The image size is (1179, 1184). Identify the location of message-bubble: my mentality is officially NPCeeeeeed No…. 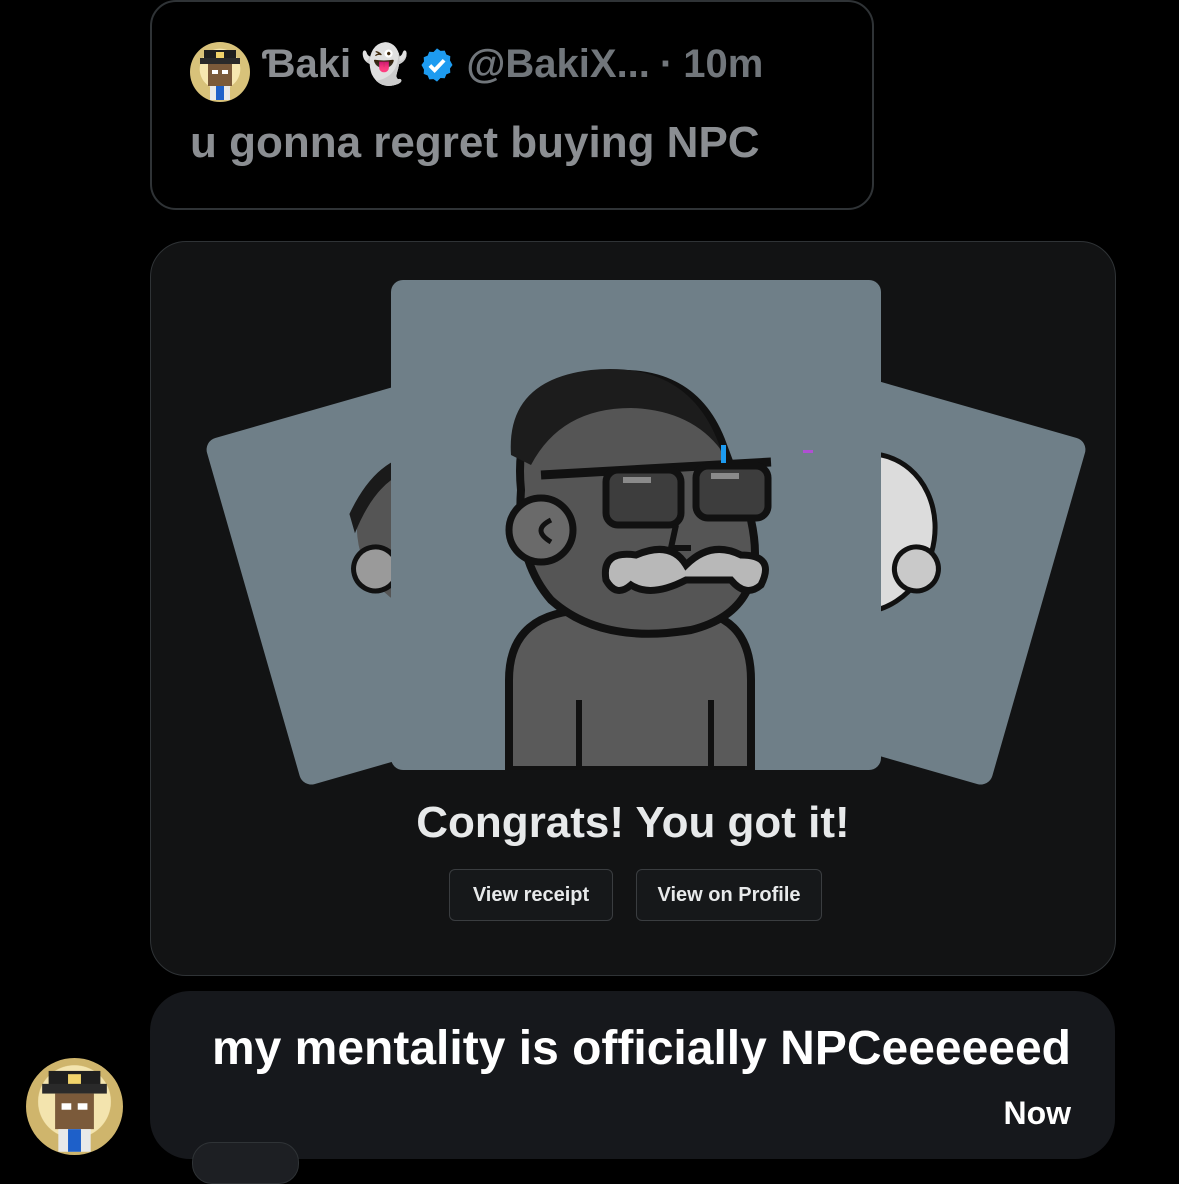
(632, 1075).